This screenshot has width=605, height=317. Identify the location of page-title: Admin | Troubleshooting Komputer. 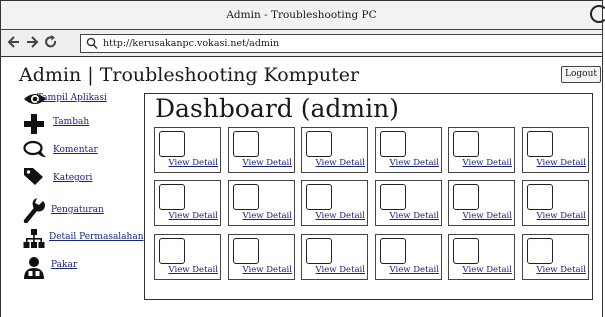
(189, 75).